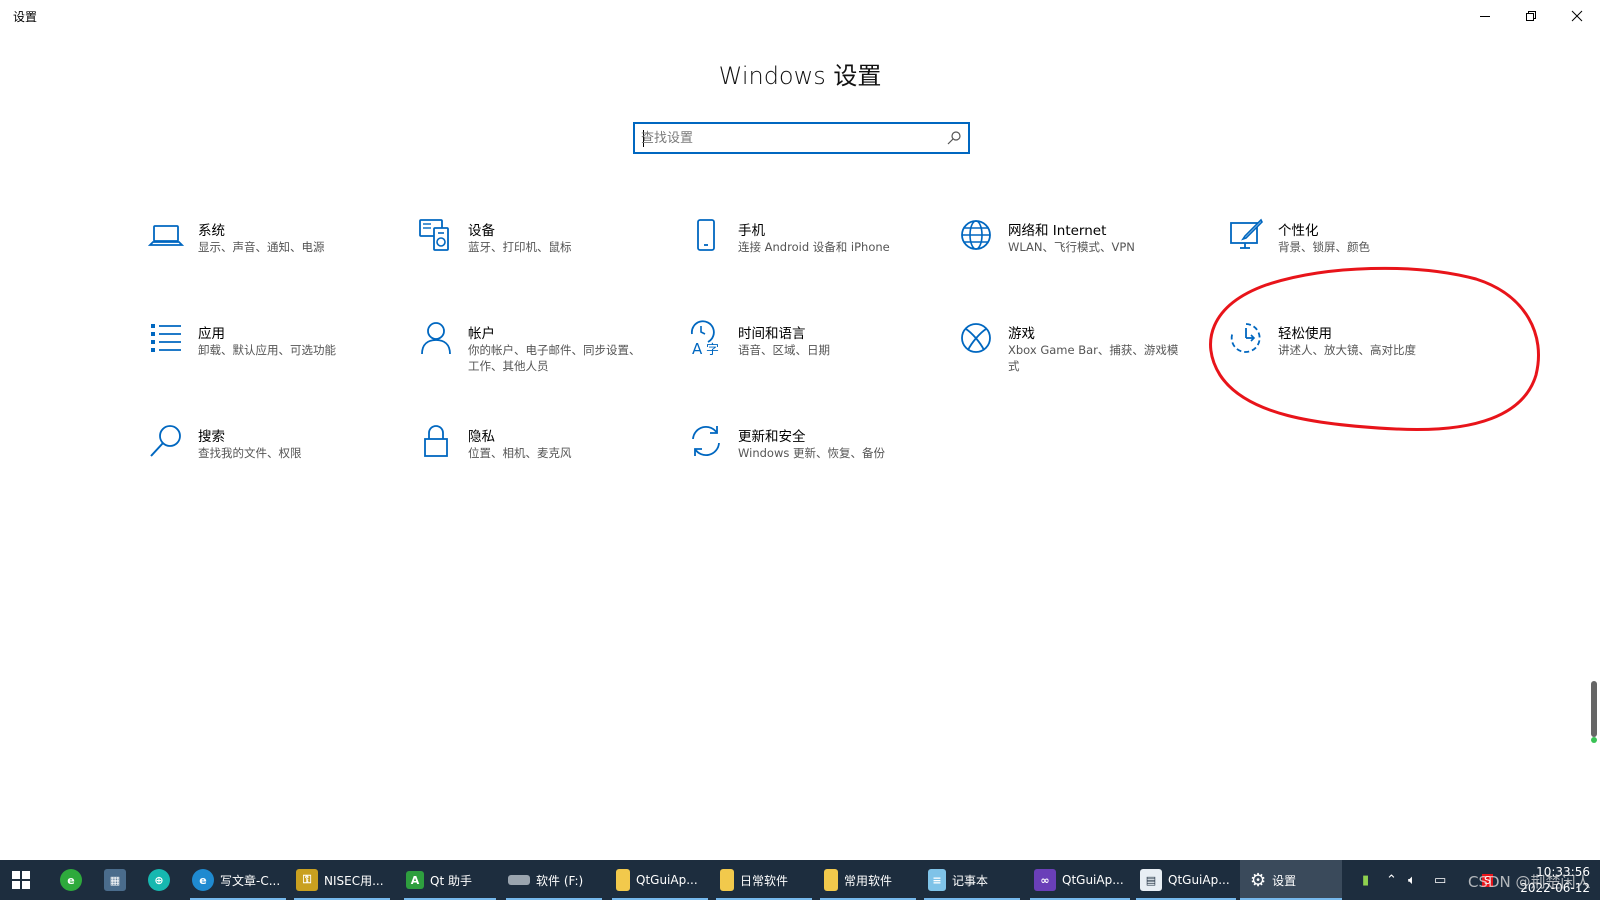  Describe the element at coordinates (1529, 882) in the screenshot. I see `watermark: CSDN @荆楚闲人` at that location.